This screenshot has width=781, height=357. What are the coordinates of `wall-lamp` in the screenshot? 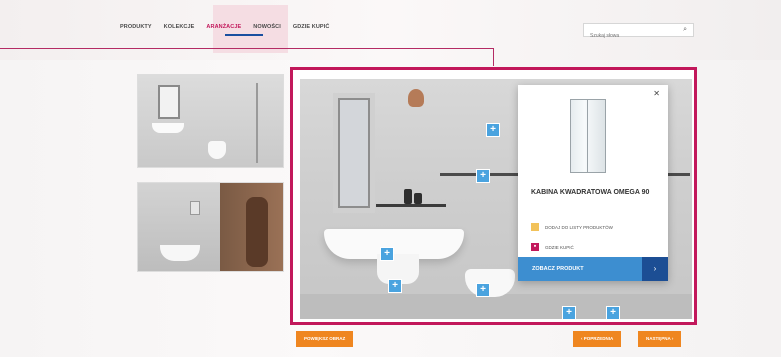 It's located at (416, 98).